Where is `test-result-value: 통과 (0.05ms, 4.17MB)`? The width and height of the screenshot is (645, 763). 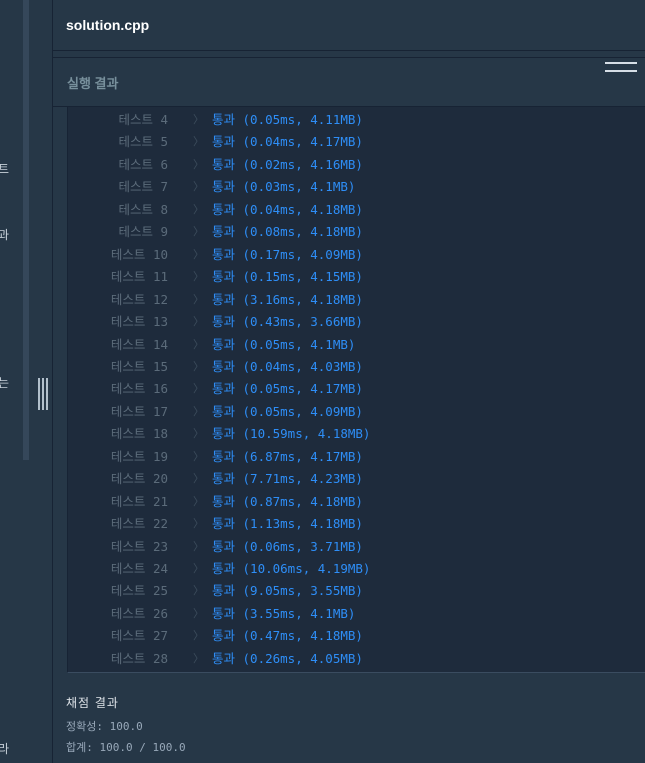
test-result-value: 통과 (0.05ms, 4.17MB) is located at coordinates (287, 389).